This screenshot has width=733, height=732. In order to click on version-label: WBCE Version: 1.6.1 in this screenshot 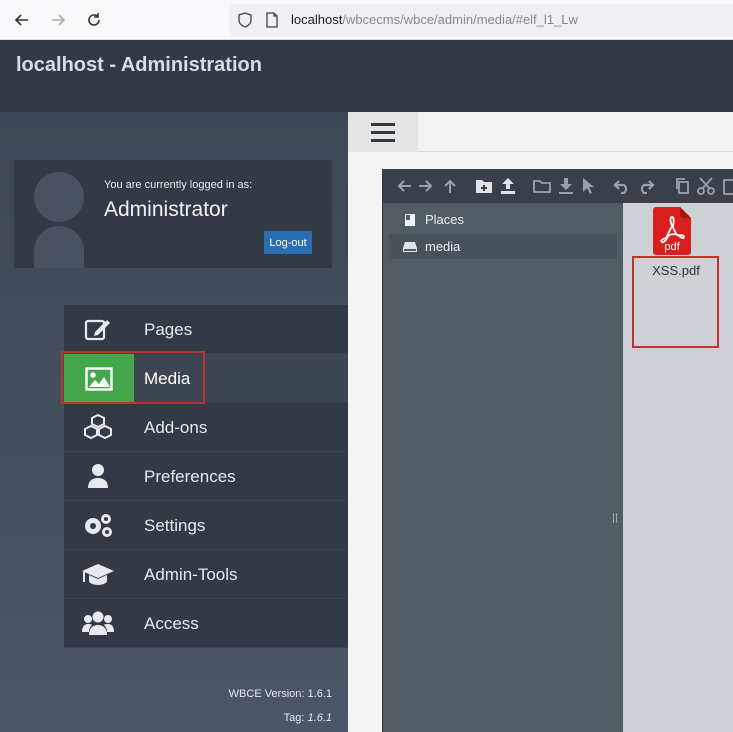, I will do `click(280, 694)`.